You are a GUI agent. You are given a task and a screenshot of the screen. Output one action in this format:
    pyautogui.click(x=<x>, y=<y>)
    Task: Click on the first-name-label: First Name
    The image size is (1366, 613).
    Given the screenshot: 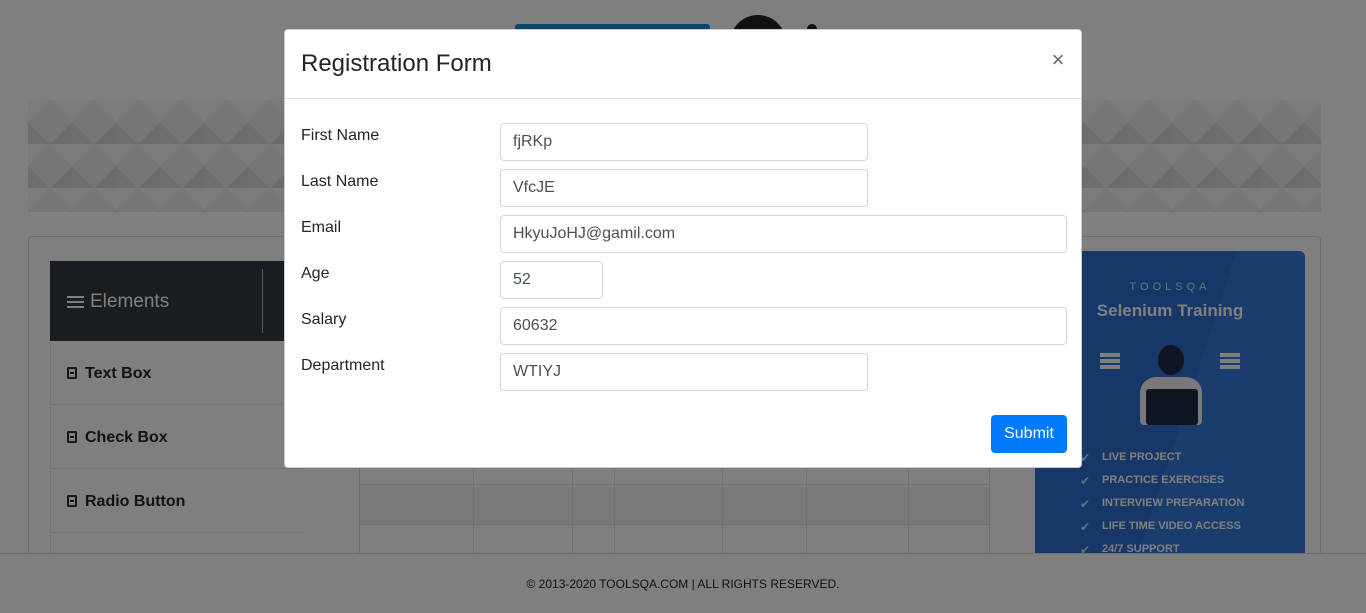 What is the action you would take?
    pyautogui.click(x=340, y=135)
    